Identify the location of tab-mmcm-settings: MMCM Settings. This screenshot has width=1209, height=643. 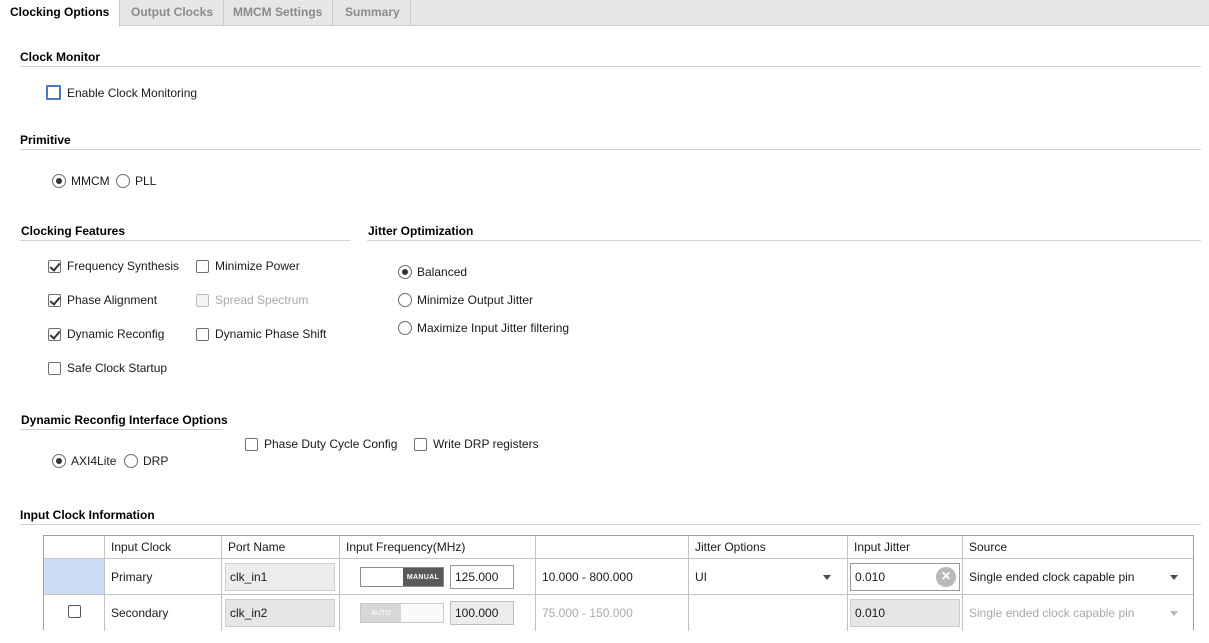
(278, 13).